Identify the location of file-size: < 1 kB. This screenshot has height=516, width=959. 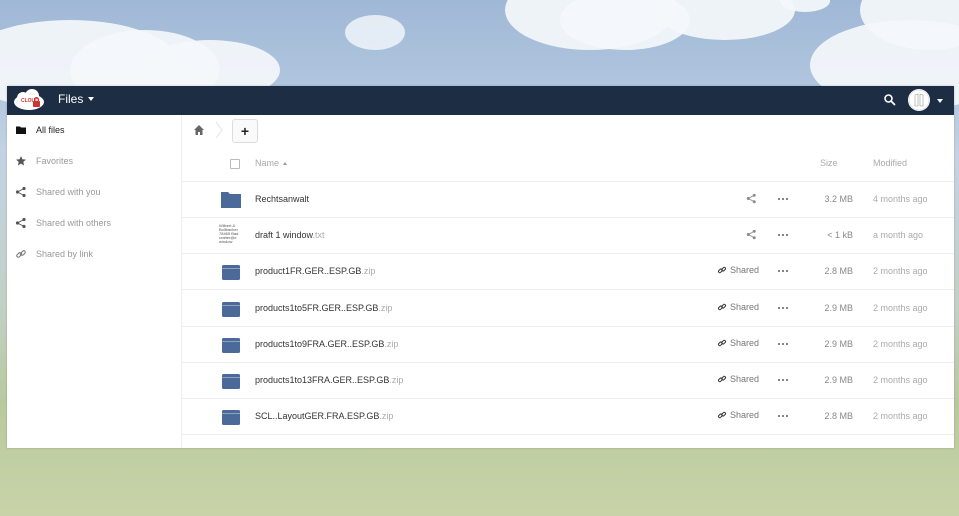
(840, 235).